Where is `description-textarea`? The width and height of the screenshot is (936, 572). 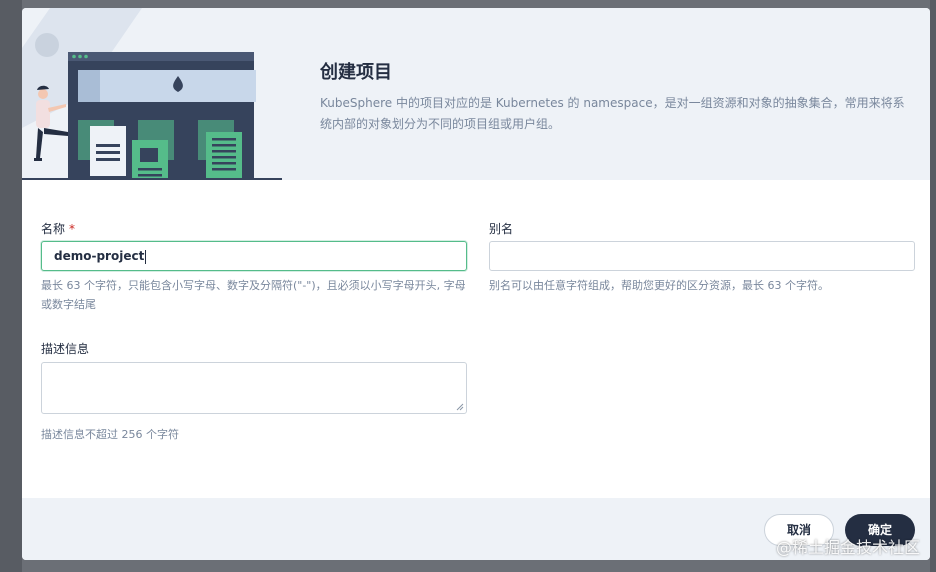
description-textarea is located at coordinates (254, 388).